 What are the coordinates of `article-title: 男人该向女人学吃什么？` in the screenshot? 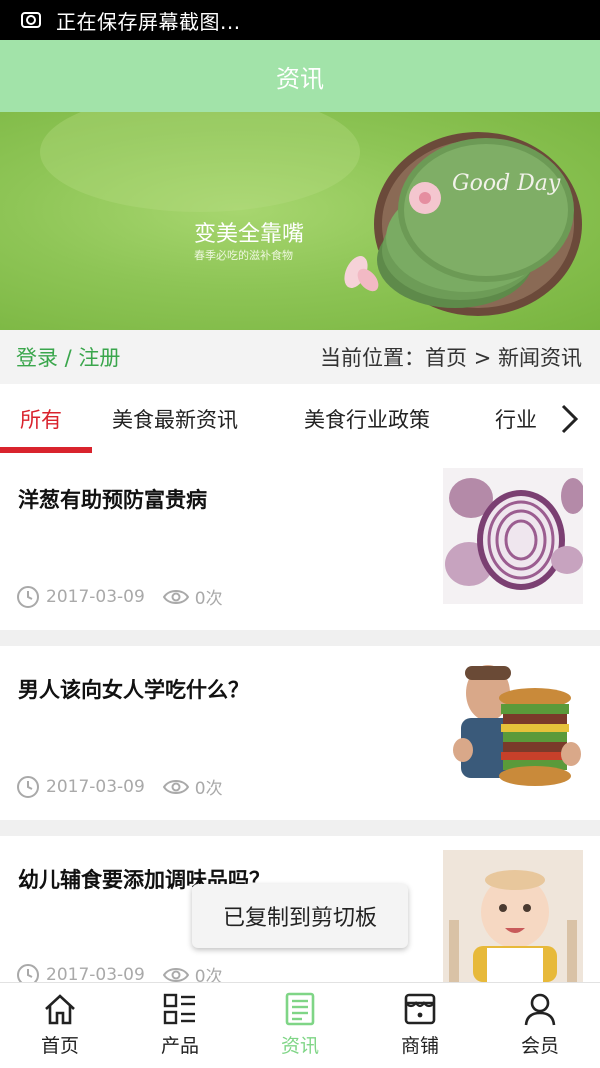 It's located at (133, 690).